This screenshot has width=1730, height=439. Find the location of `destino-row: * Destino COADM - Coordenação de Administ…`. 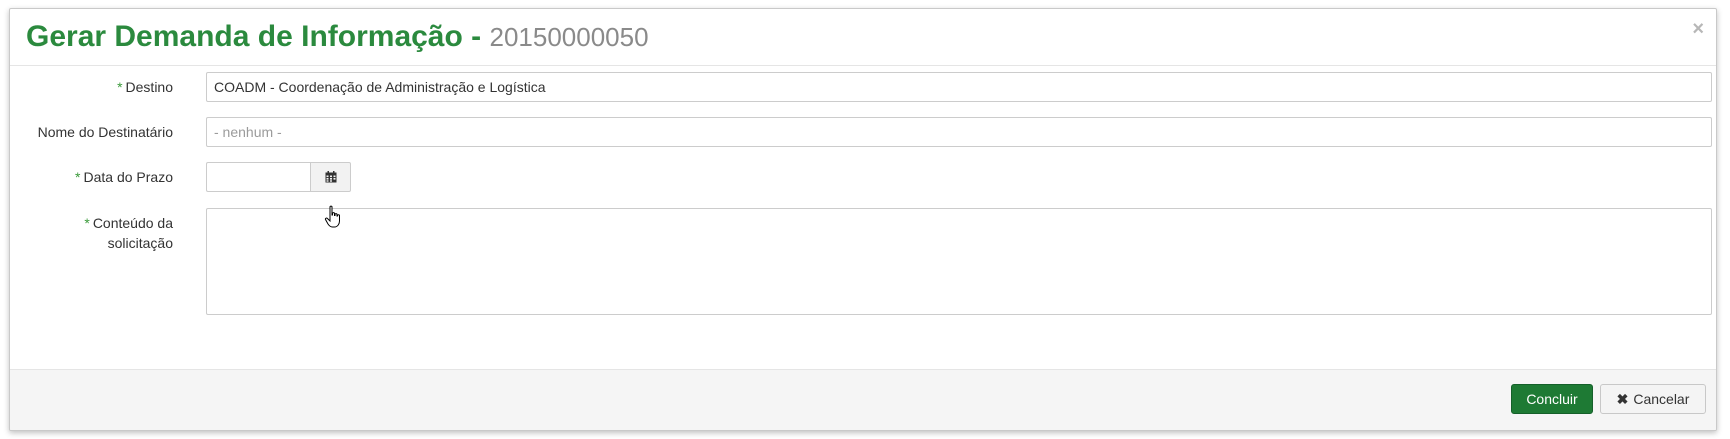

destino-row: * Destino COADM - Coordenação de Administ… is located at coordinates (863, 87).